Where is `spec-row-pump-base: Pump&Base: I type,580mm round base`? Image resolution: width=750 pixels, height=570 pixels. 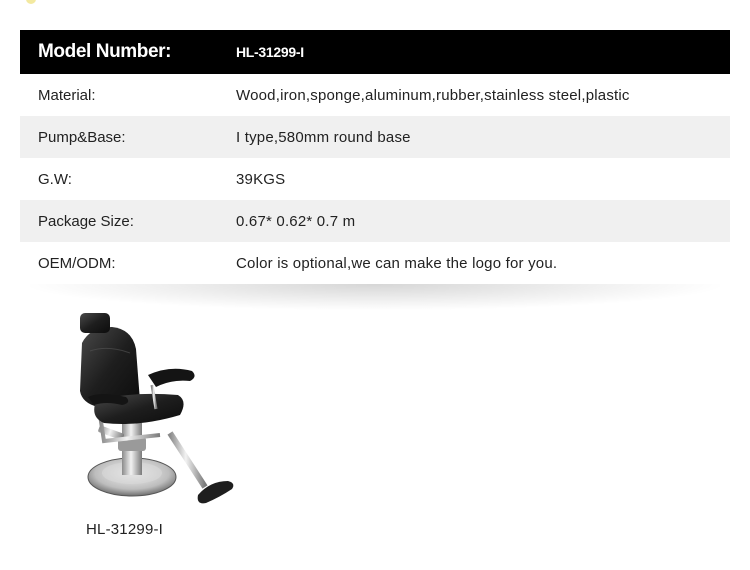 spec-row-pump-base: Pump&Base: I type,580mm round base is located at coordinates (375, 137).